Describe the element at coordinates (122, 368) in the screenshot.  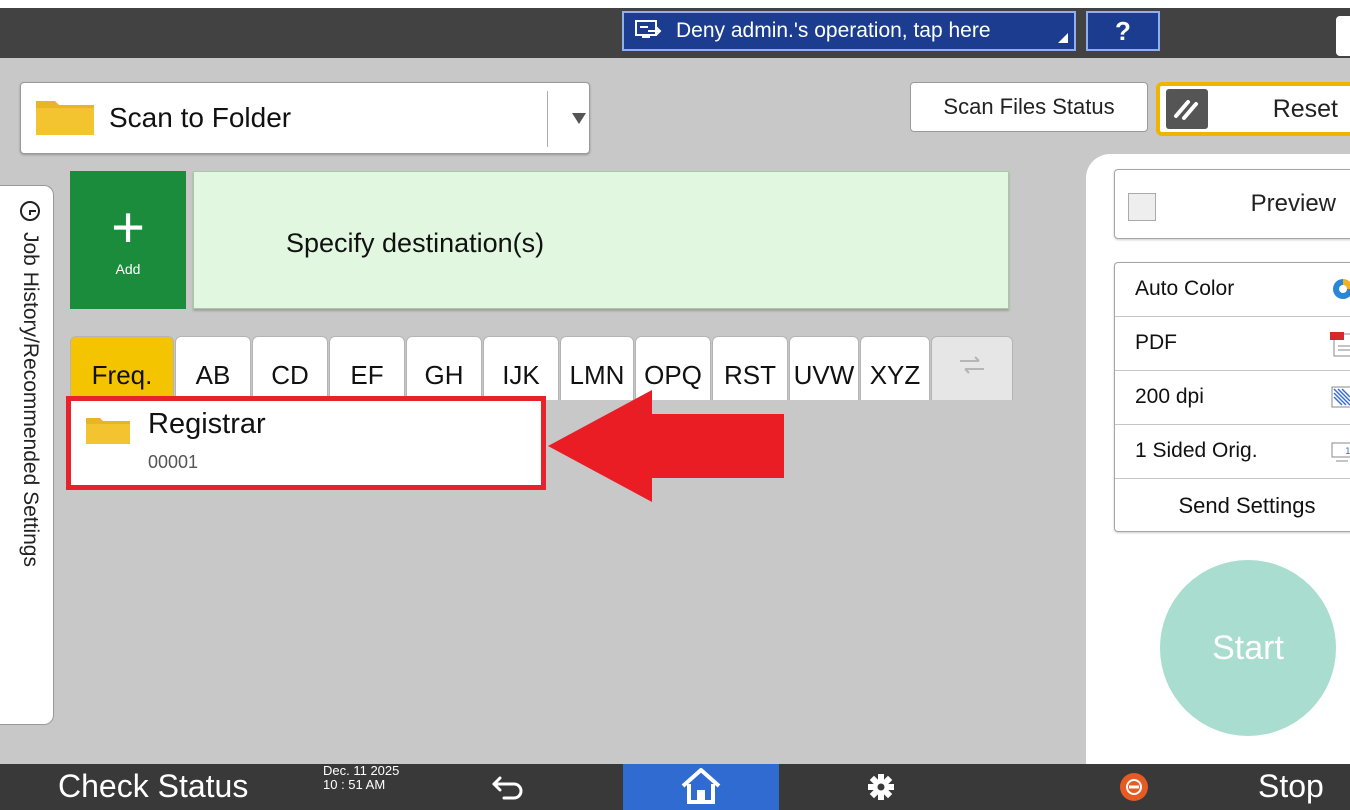
I see `tab-freq: Freq.` at that location.